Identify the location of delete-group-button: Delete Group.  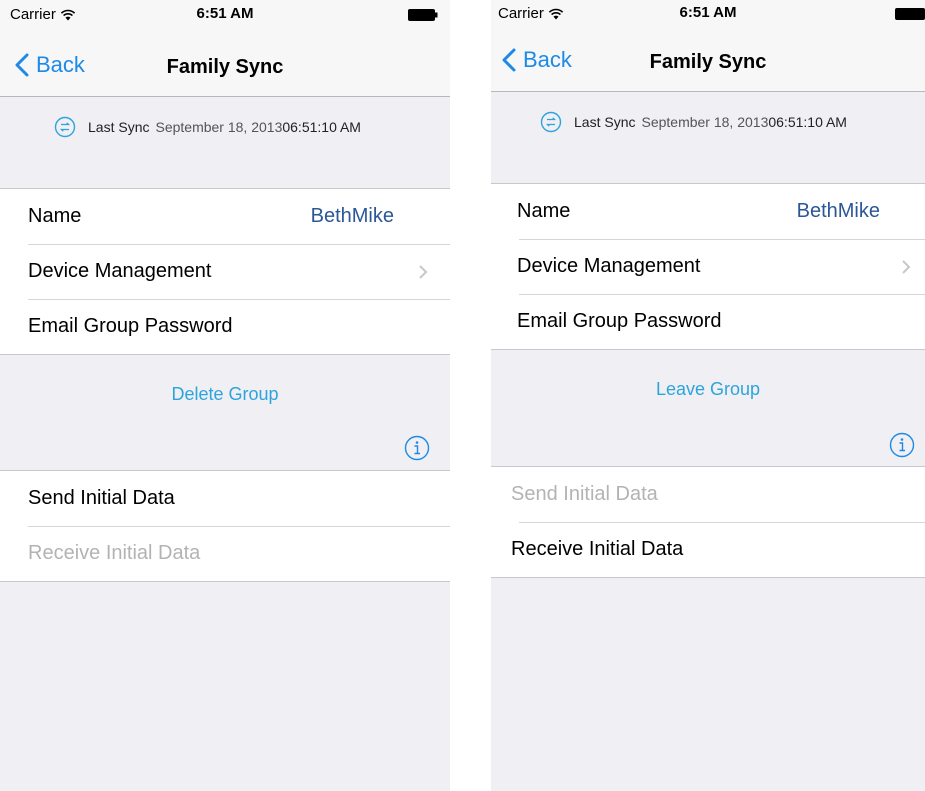
(225, 394).